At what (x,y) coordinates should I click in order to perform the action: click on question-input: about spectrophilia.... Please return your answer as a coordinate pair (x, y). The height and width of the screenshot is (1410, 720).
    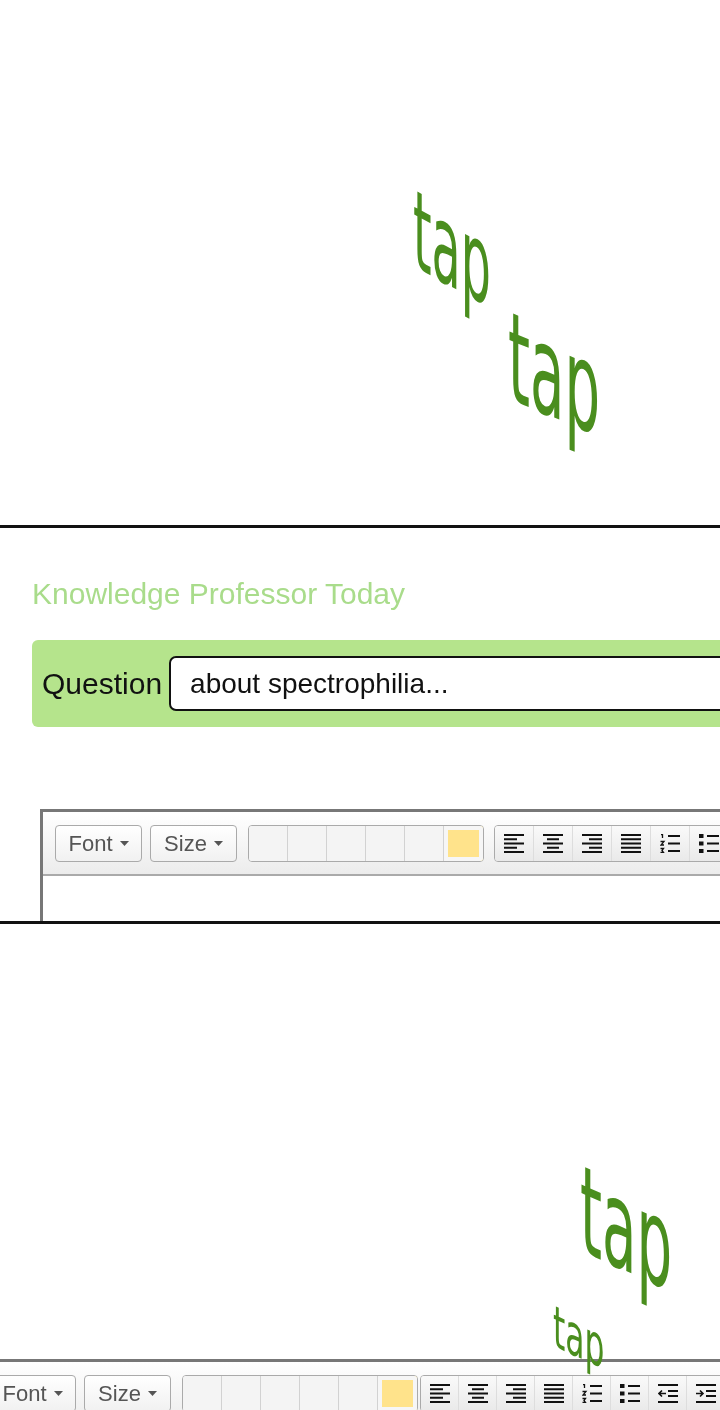
    Looking at the image, I should click on (444, 683).